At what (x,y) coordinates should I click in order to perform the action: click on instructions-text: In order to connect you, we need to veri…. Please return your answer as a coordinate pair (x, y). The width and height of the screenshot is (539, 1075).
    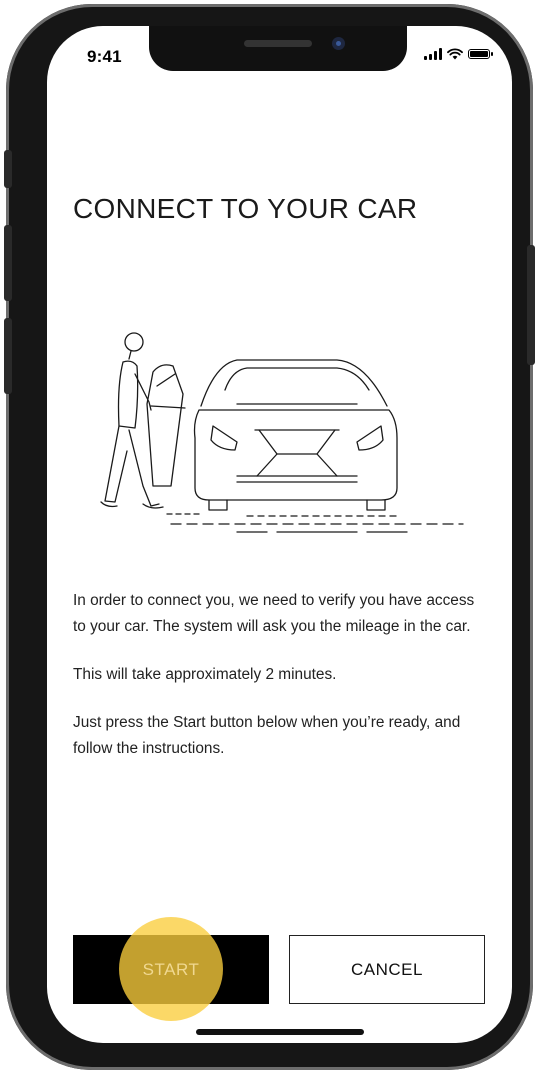
    Looking at the image, I should click on (280, 686).